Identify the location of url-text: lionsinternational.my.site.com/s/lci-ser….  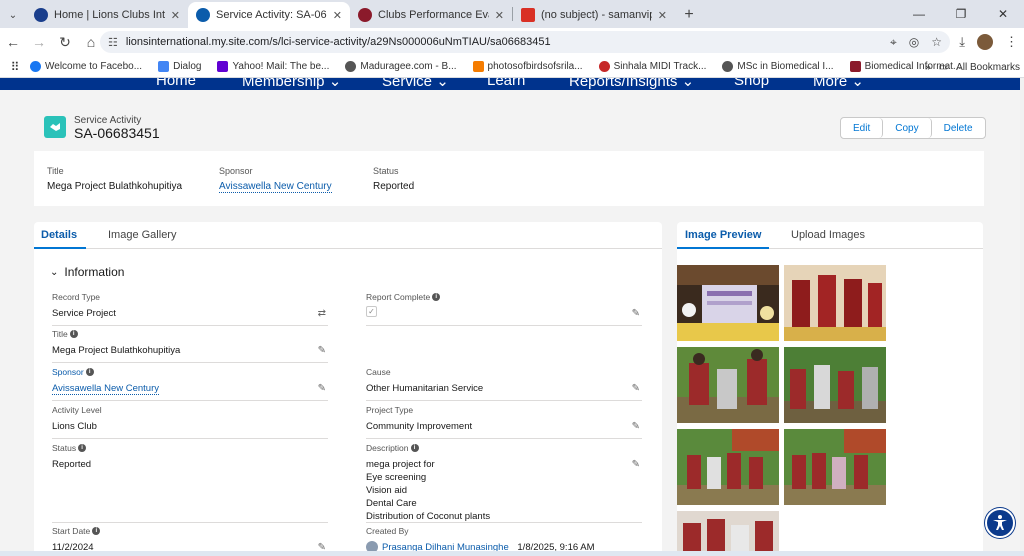
(338, 42).